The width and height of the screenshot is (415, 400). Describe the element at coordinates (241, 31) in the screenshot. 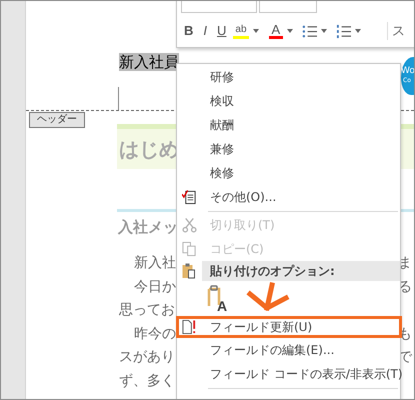

I see `highlight-button: ab` at that location.